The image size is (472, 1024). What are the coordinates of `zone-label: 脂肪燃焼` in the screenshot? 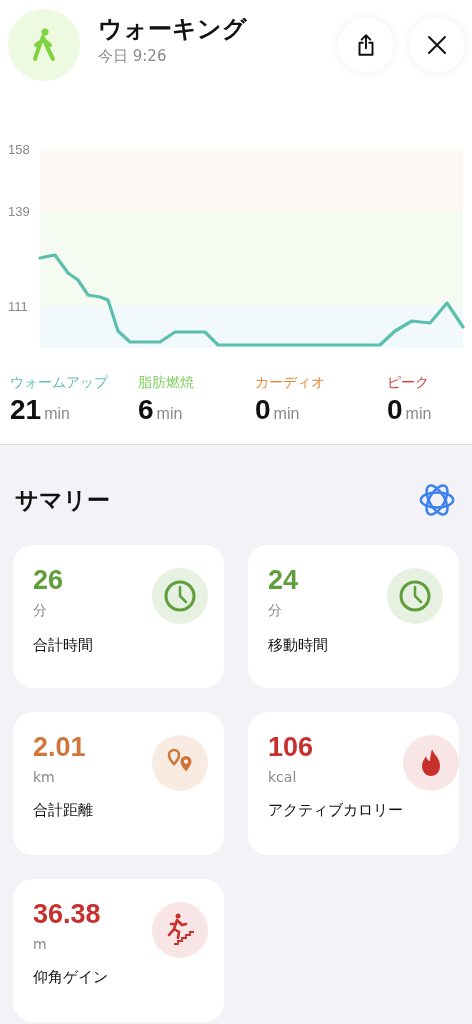 It's located at (166, 383).